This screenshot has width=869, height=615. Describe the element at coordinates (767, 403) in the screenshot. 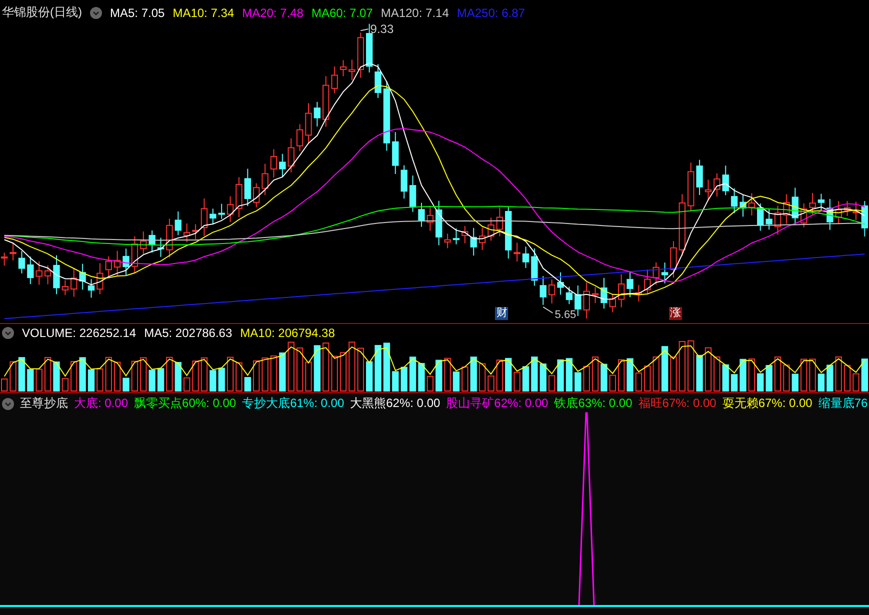

I see `indicator-value: 耍无赖67%: 0.00` at that location.